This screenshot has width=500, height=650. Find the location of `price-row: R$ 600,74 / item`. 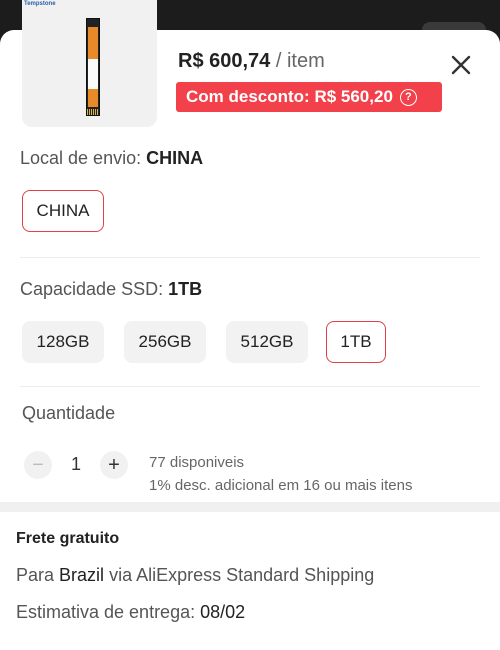

price-row: R$ 600,74 / item is located at coordinates (251, 61).